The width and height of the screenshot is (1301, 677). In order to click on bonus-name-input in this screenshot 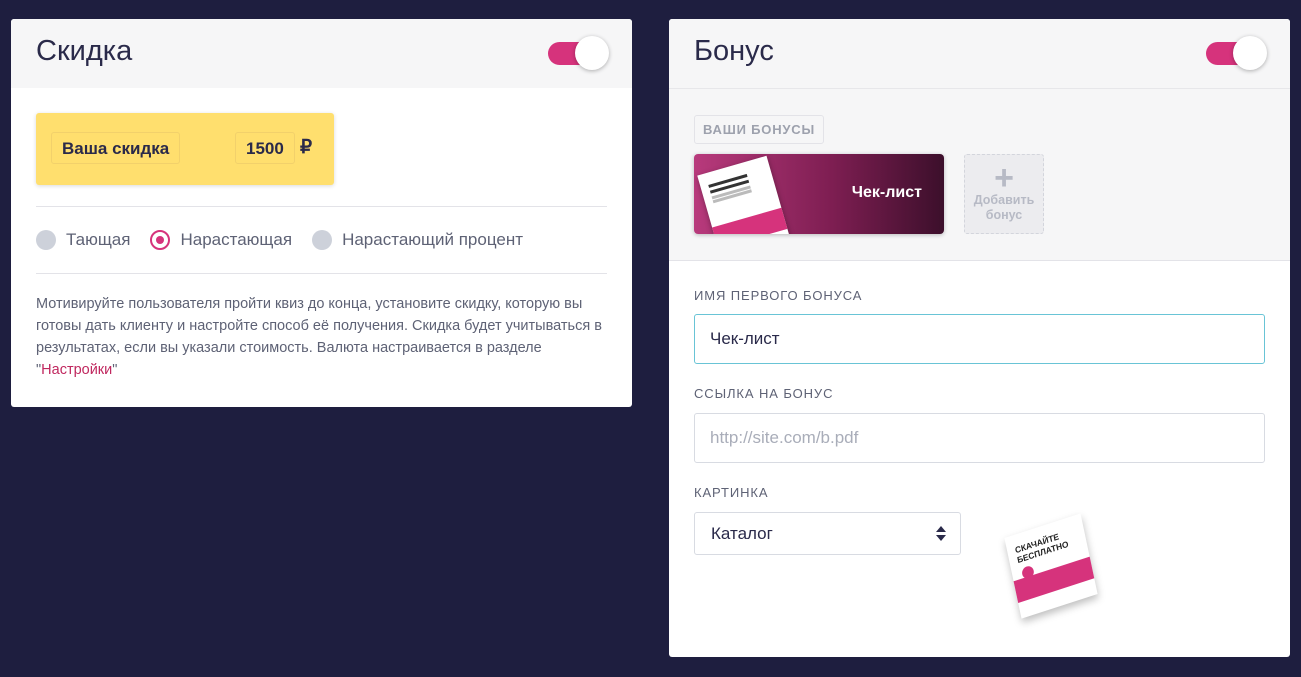, I will do `click(979, 339)`.